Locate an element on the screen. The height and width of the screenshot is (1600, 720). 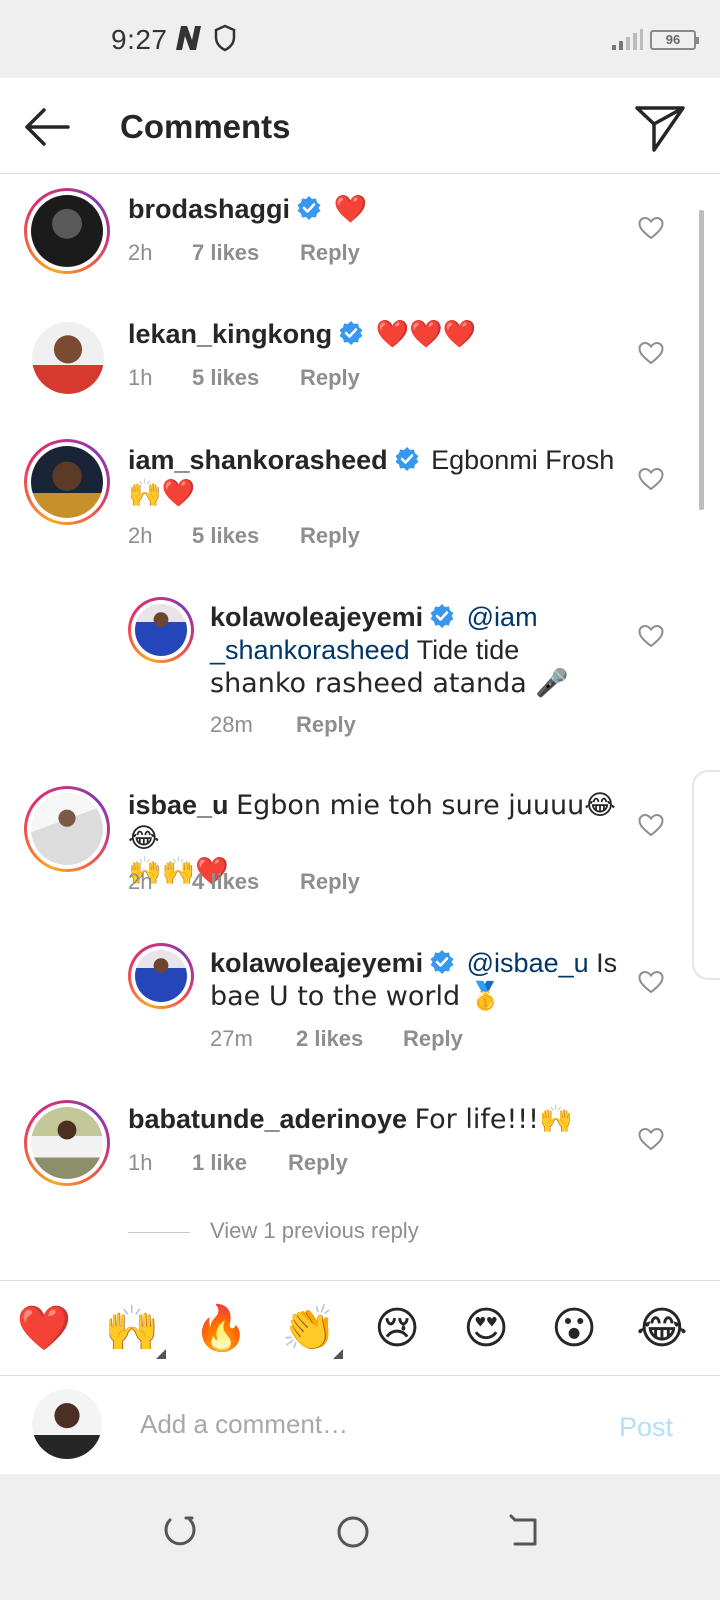
mention-link-cont: _shankorasheed is located at coordinates (310, 650).